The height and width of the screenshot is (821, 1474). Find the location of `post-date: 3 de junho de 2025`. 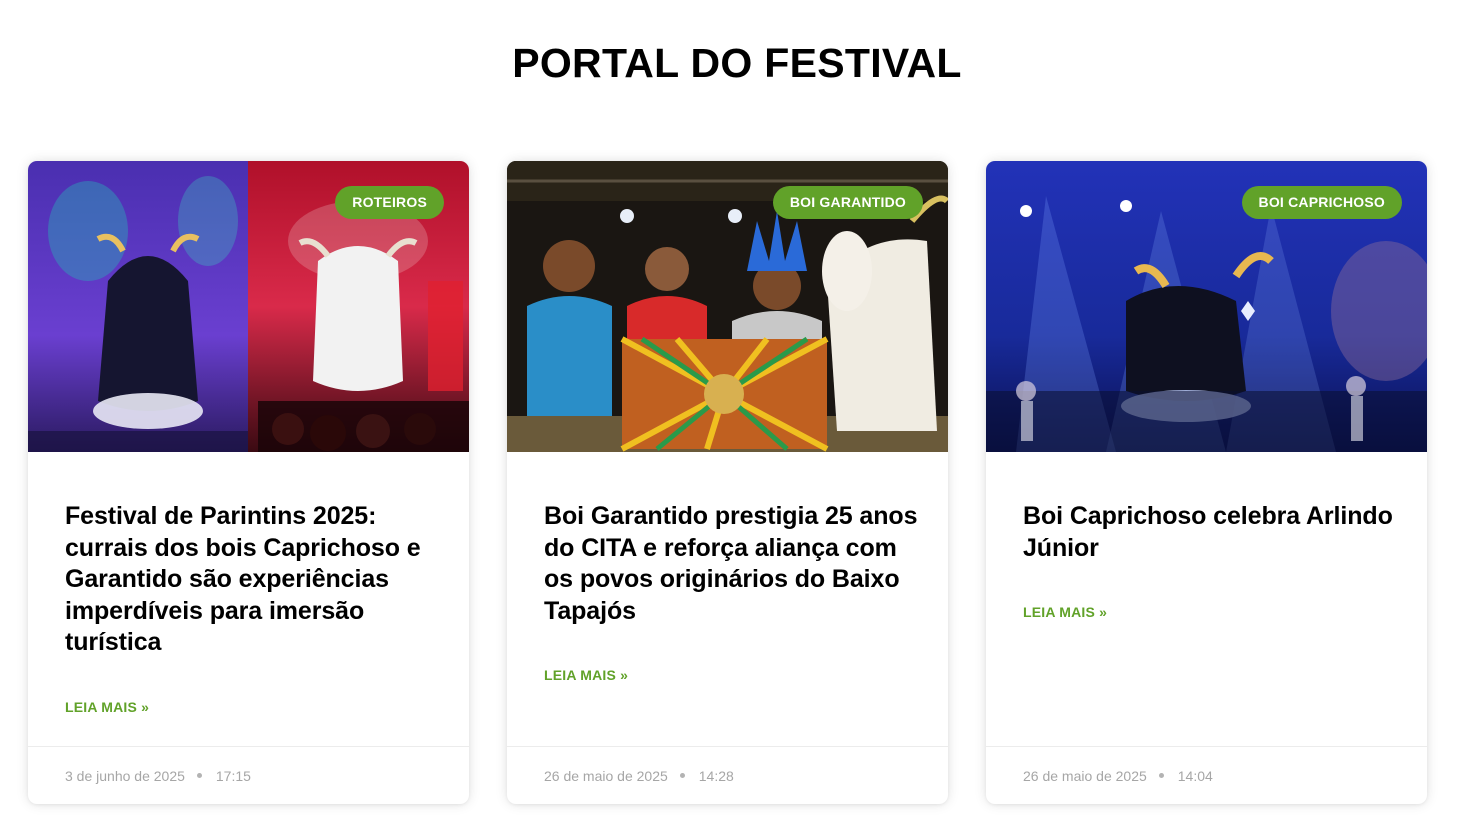

post-date: 3 de junho de 2025 is located at coordinates (125, 775).